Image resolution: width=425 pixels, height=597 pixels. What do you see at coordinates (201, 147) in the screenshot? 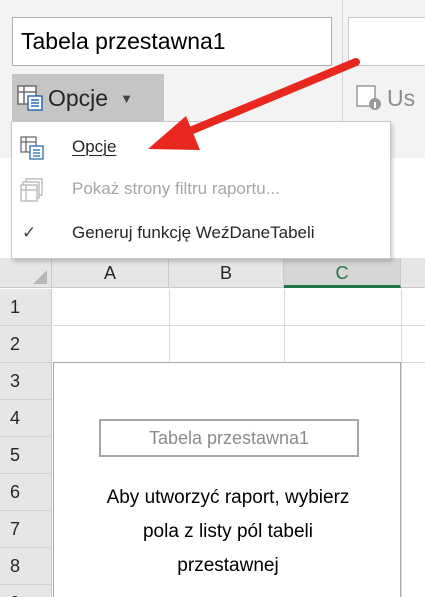
I see `menu-item-options: Opcje` at bounding box center [201, 147].